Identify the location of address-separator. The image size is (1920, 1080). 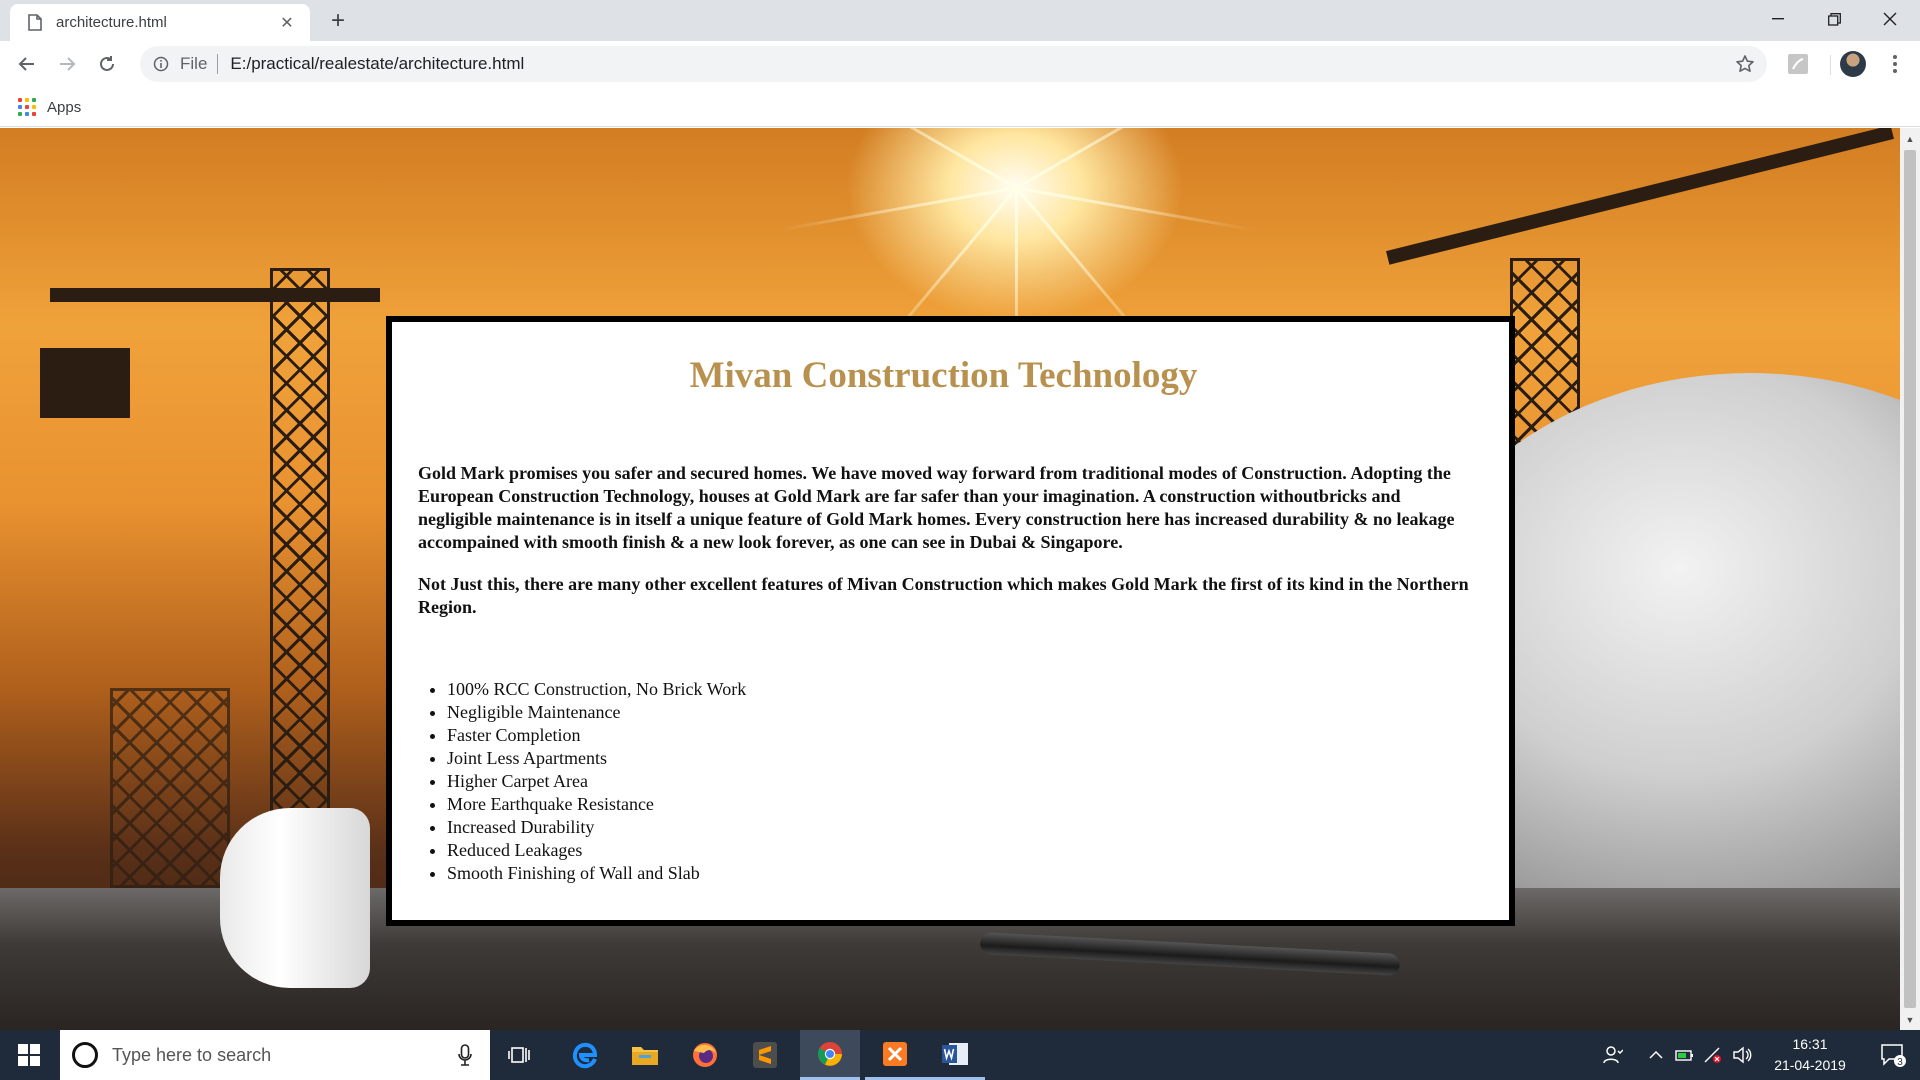
(218, 64).